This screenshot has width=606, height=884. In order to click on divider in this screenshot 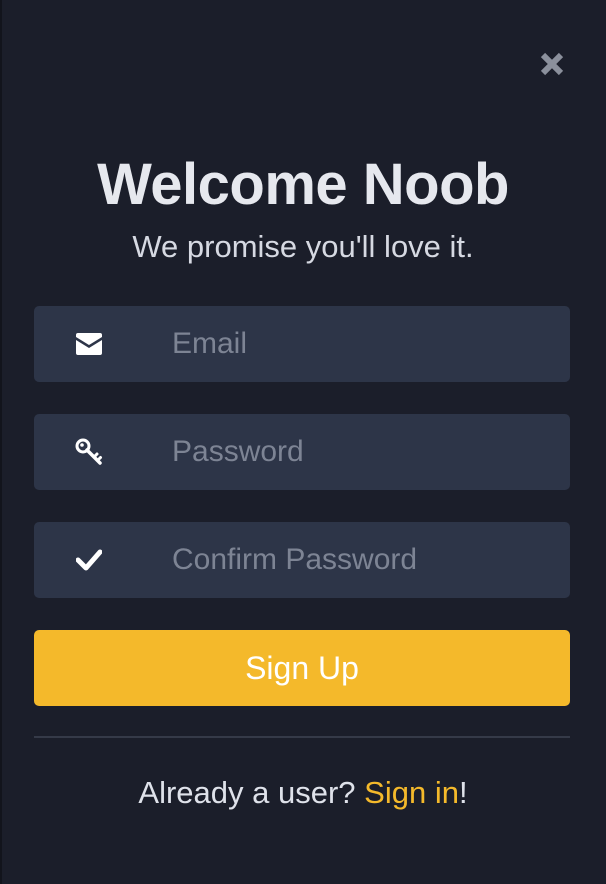, I will do `click(302, 737)`.